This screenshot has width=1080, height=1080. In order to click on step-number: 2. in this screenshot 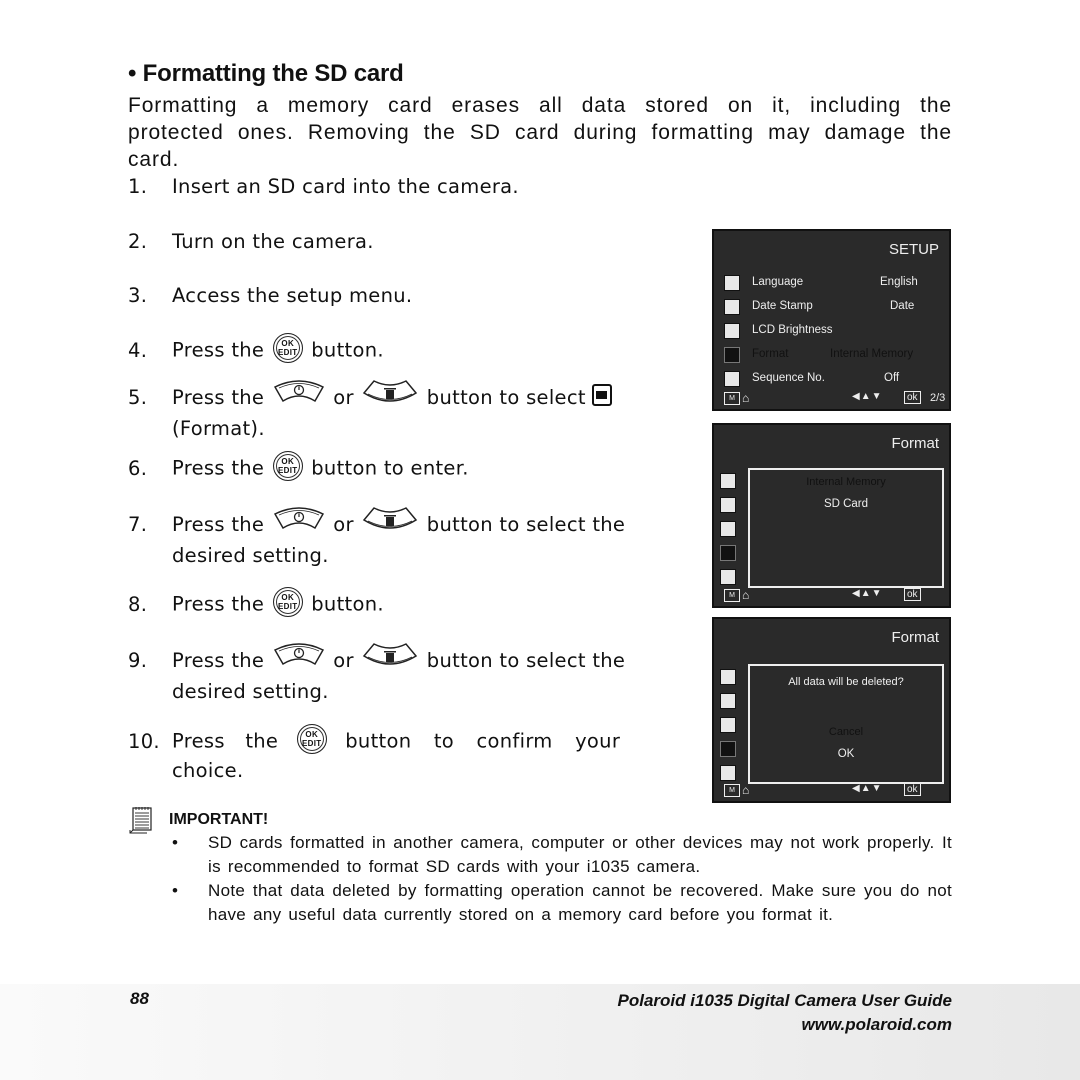, I will do `click(138, 241)`.